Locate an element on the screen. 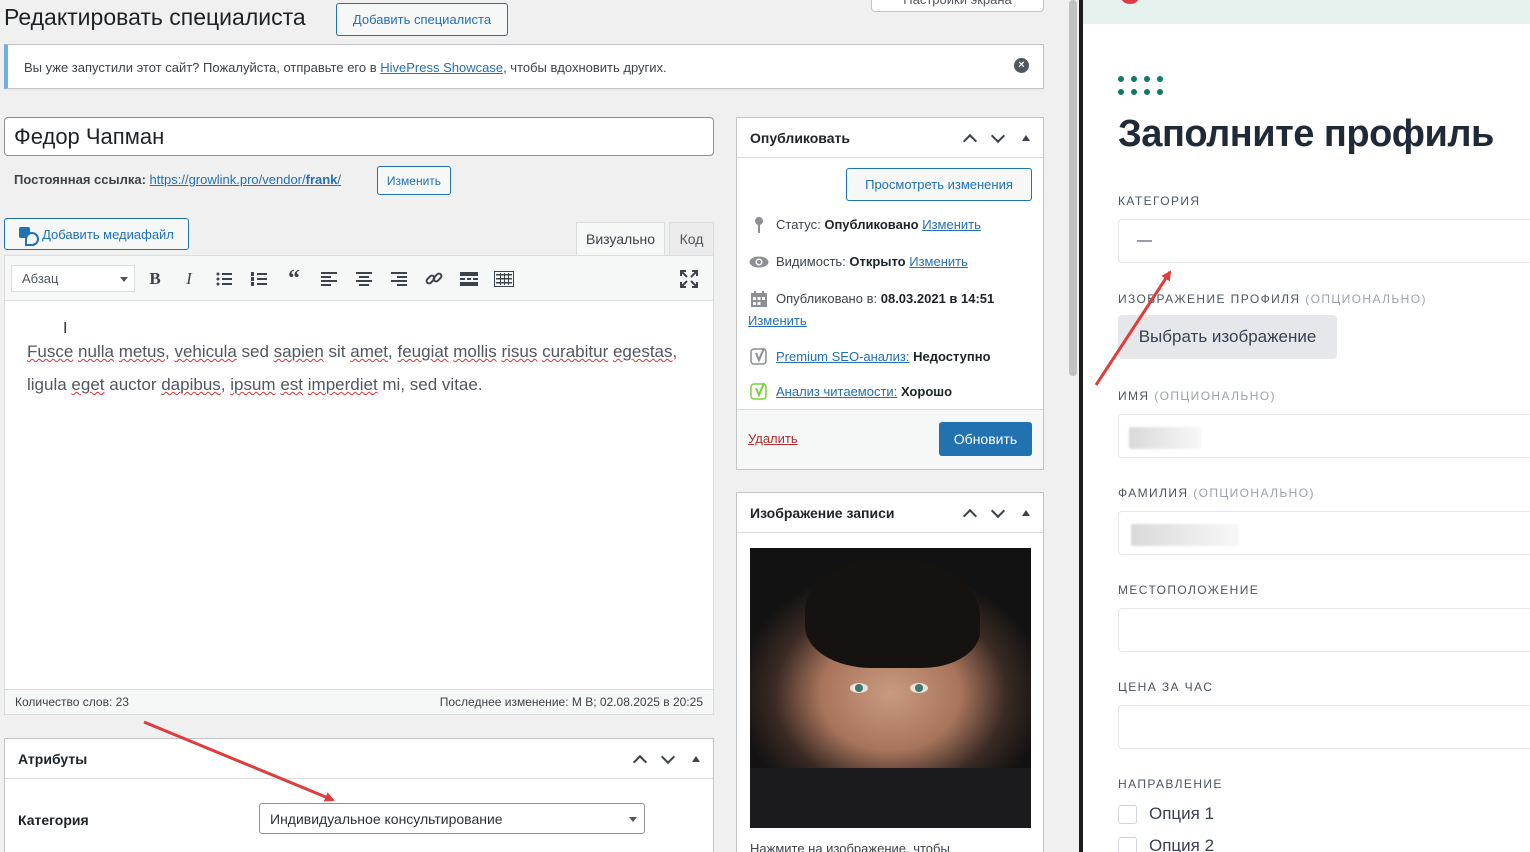 This screenshot has height=852, width=1530. misspelled-word: est is located at coordinates (291, 384).